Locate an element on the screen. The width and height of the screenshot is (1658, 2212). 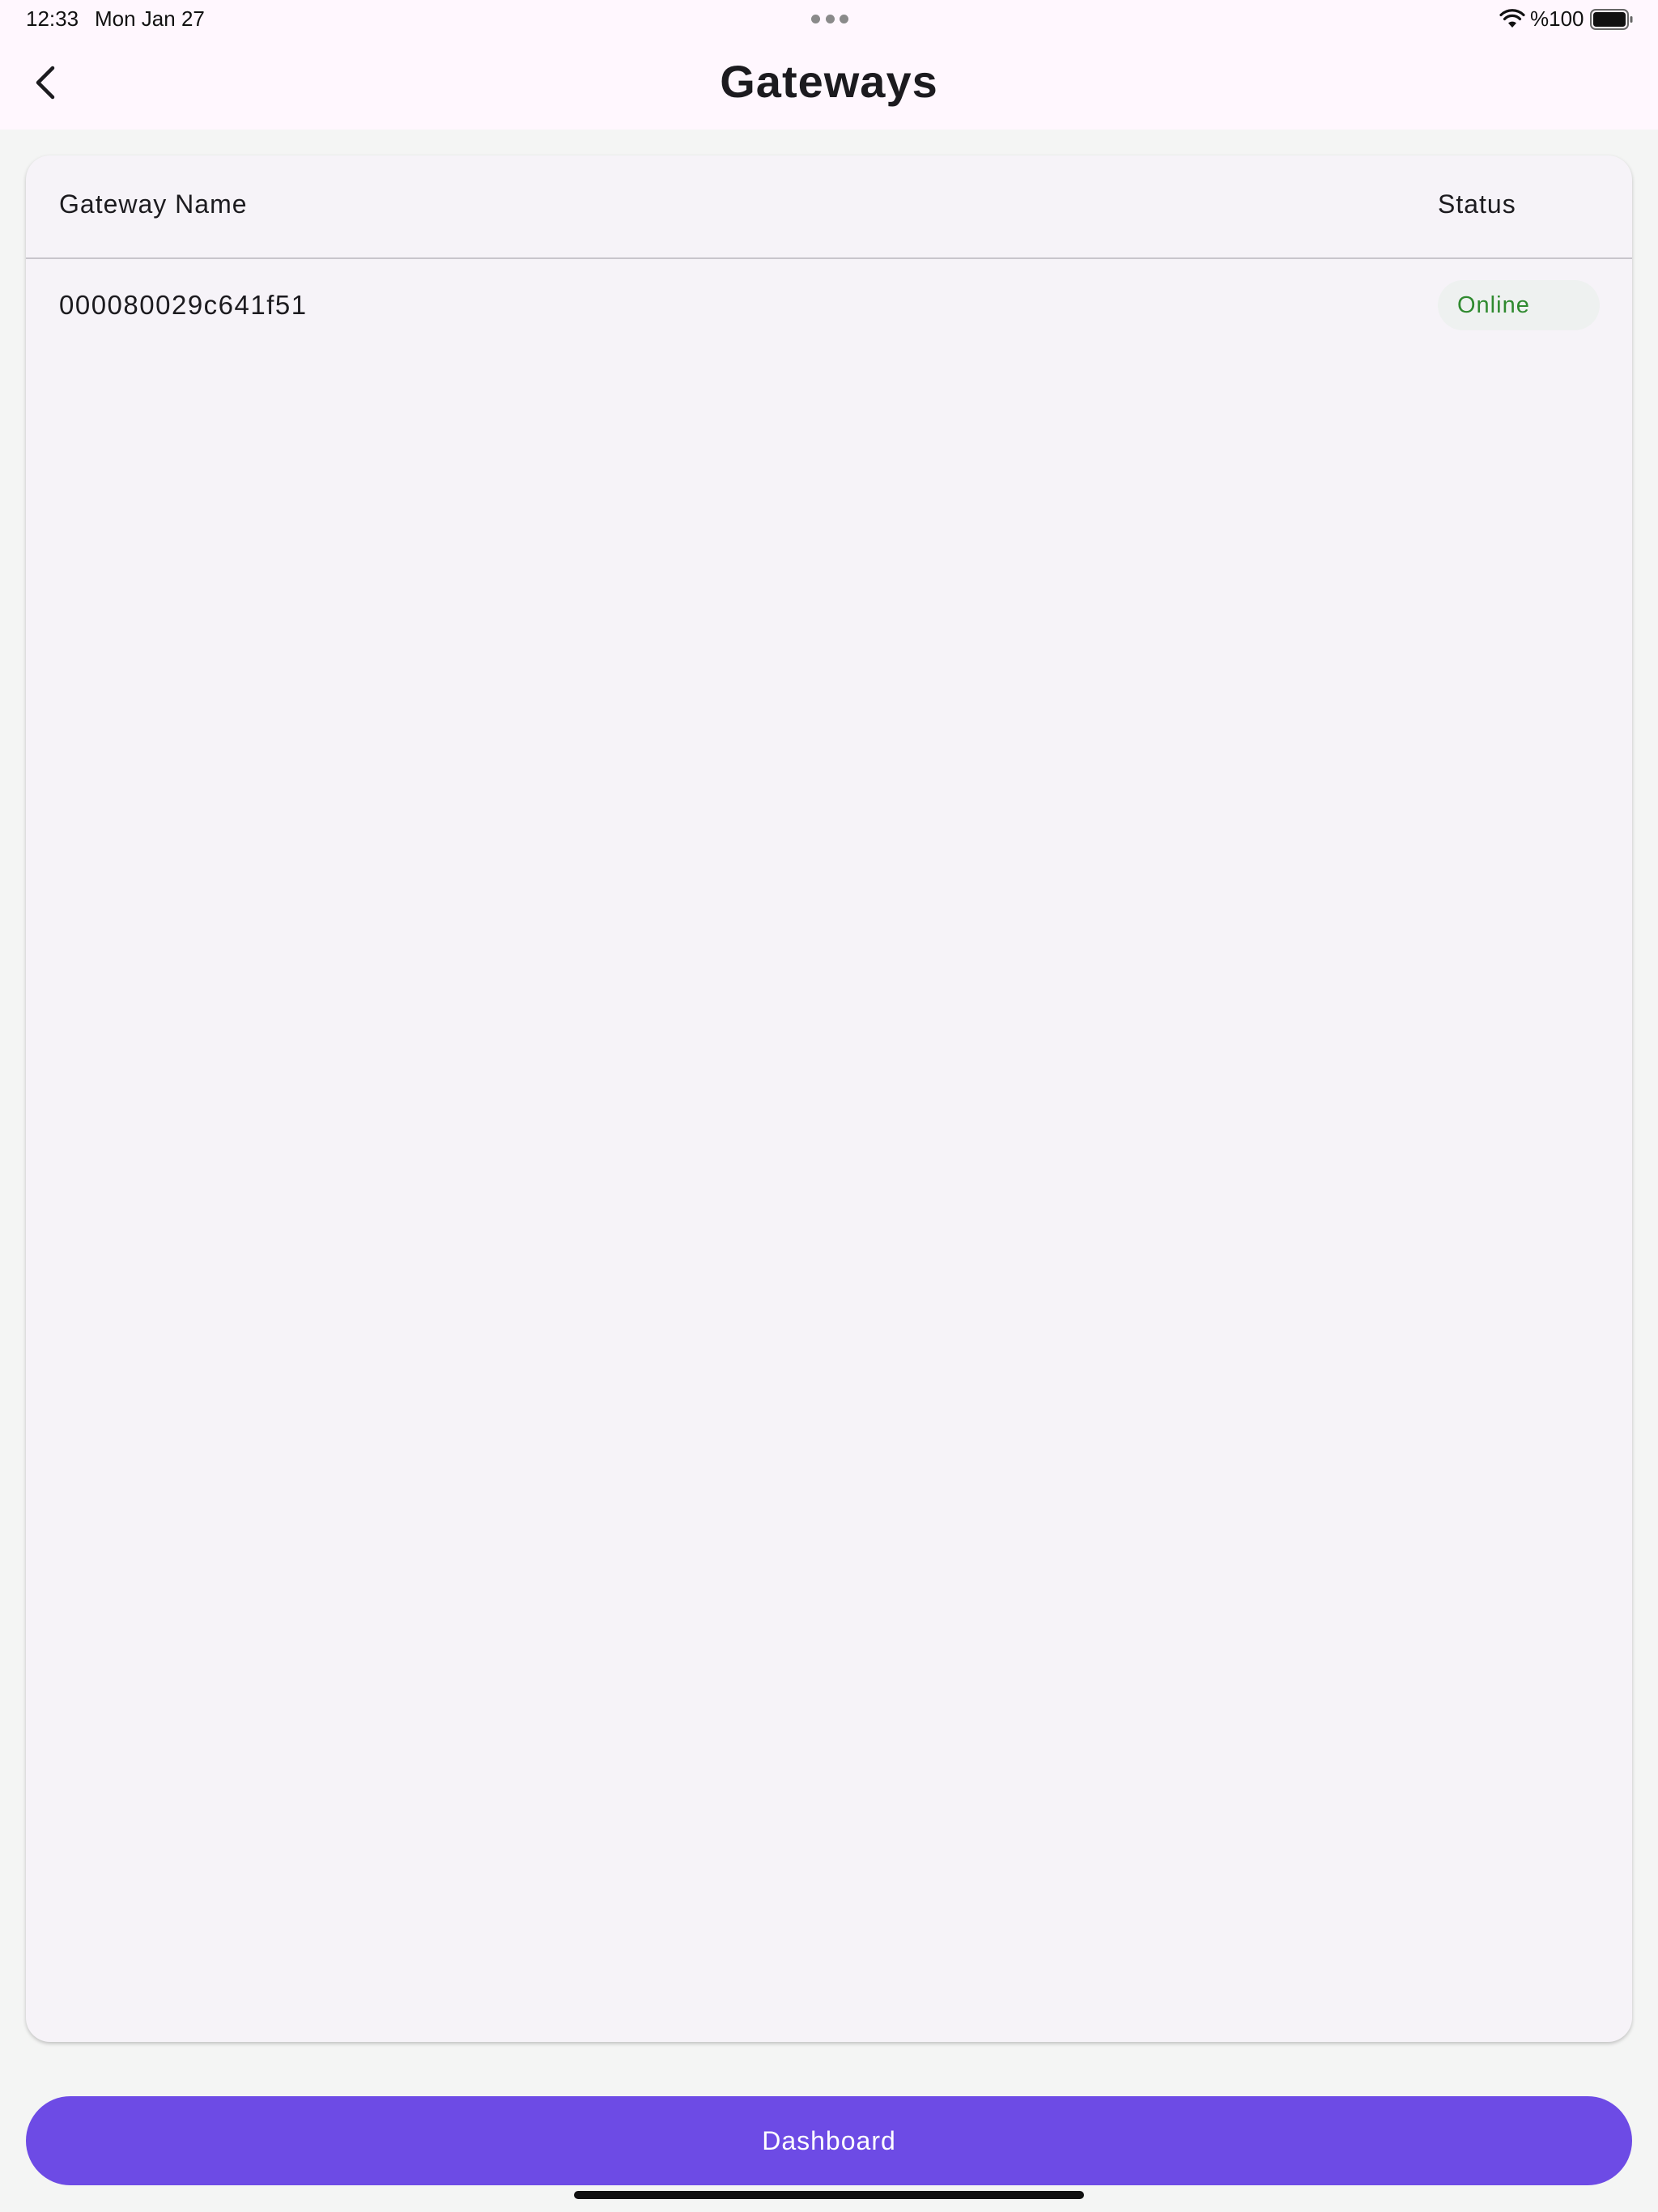
home-indicator is located at coordinates (829, 2195).